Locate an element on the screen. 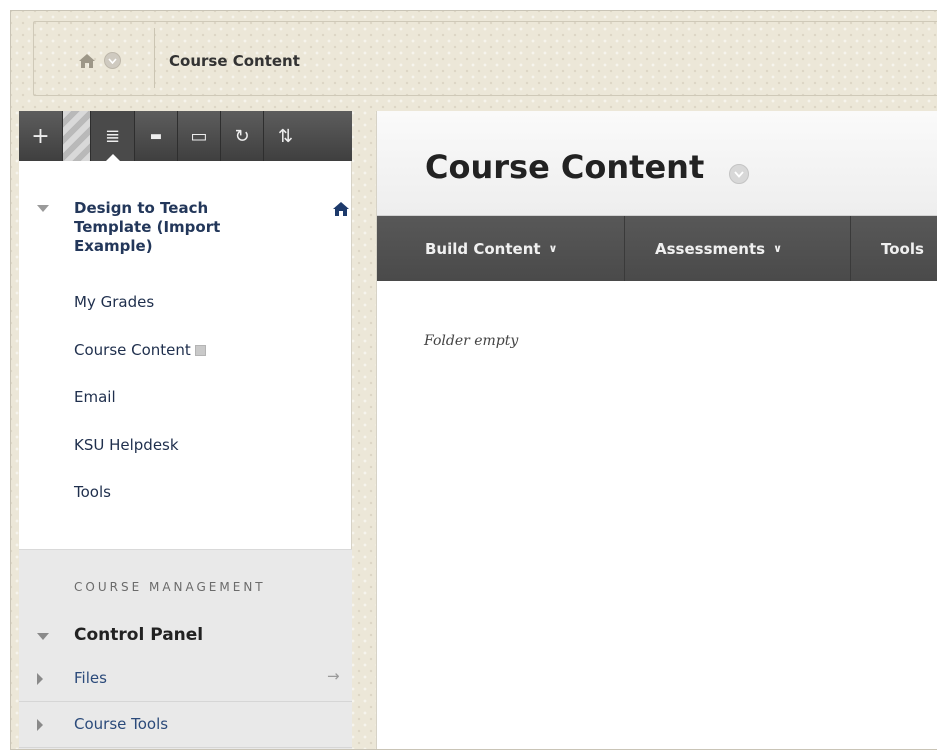 The width and height of the screenshot is (937, 753). refresh-button: ↻ is located at coordinates (242, 136).